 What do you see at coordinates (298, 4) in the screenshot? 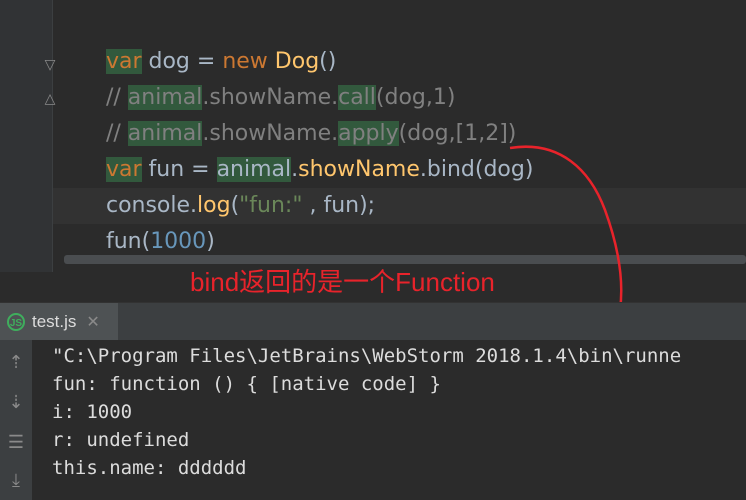
I see `code-line-top` at bounding box center [298, 4].